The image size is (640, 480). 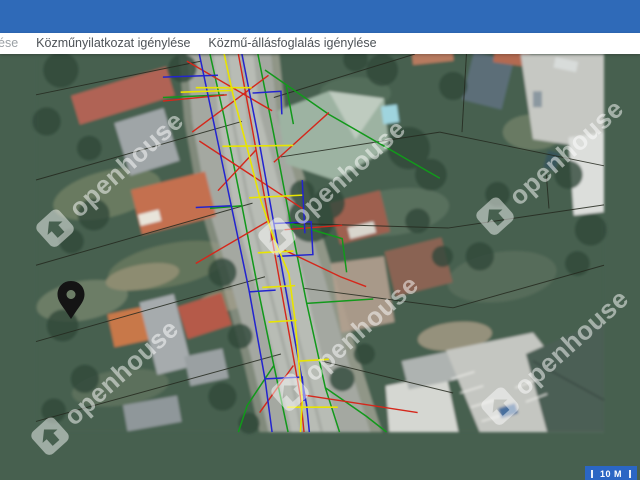 I want to click on nav-item-kozmunyilatkozat: Közműnyilatkozat igénylése, so click(x=113, y=43).